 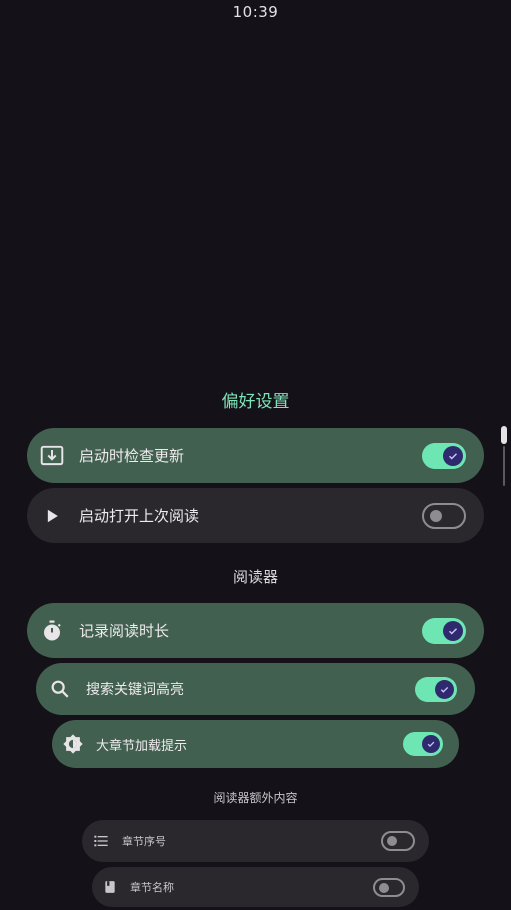 I want to click on setting-label: 搜索关键词高亮, so click(x=135, y=690).